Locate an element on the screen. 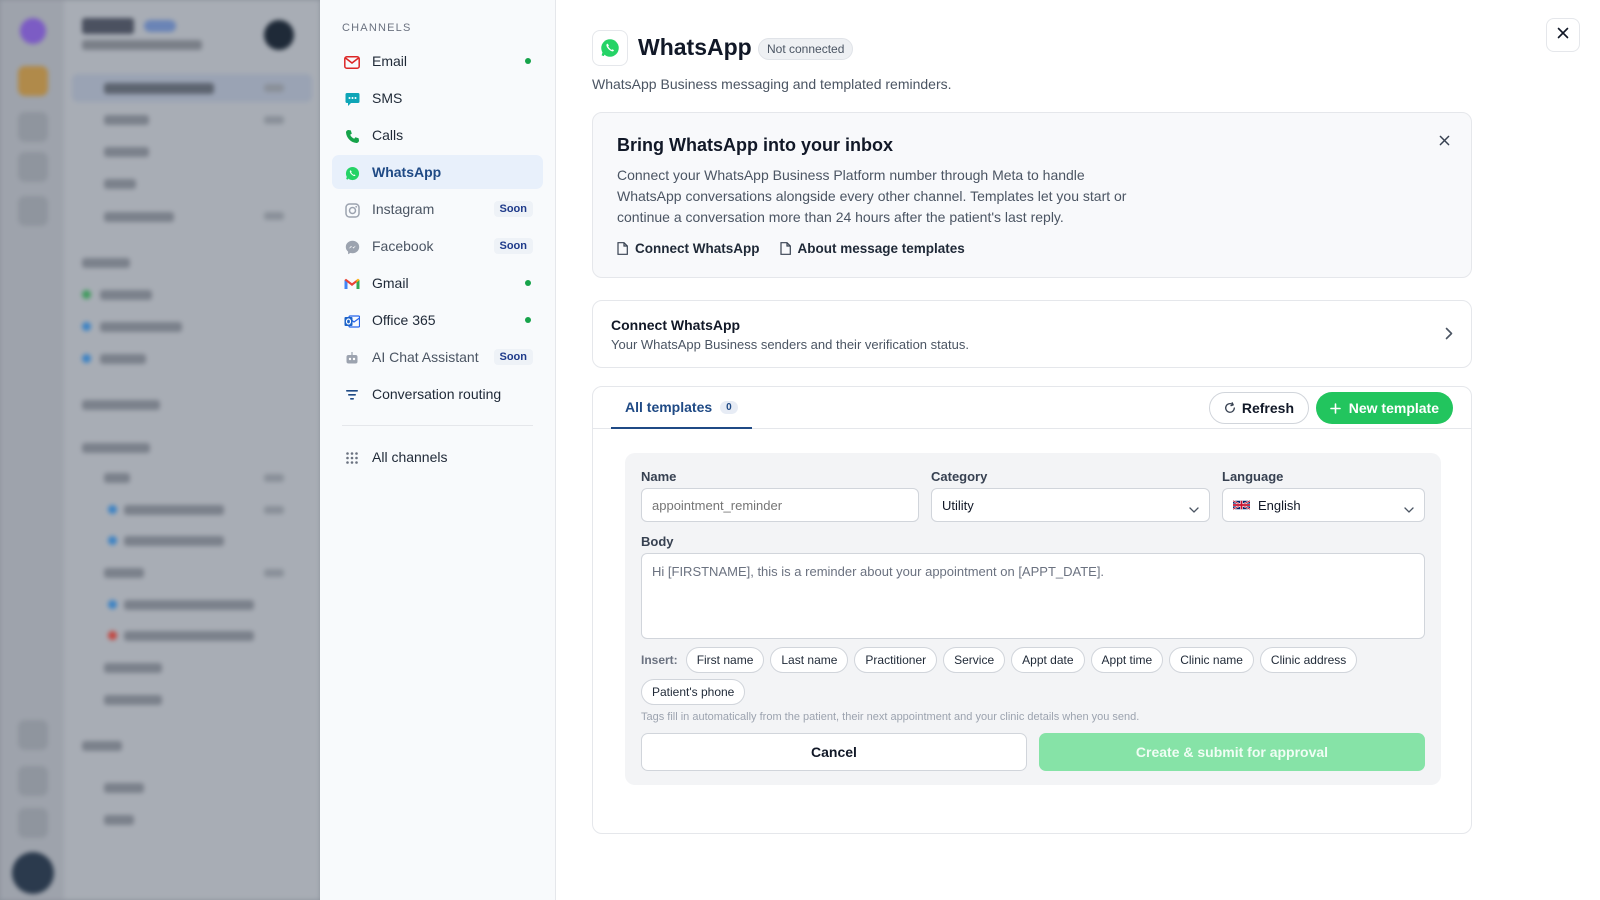 The height and width of the screenshot is (900, 1600). whatsapp-icon is located at coordinates (352, 173).